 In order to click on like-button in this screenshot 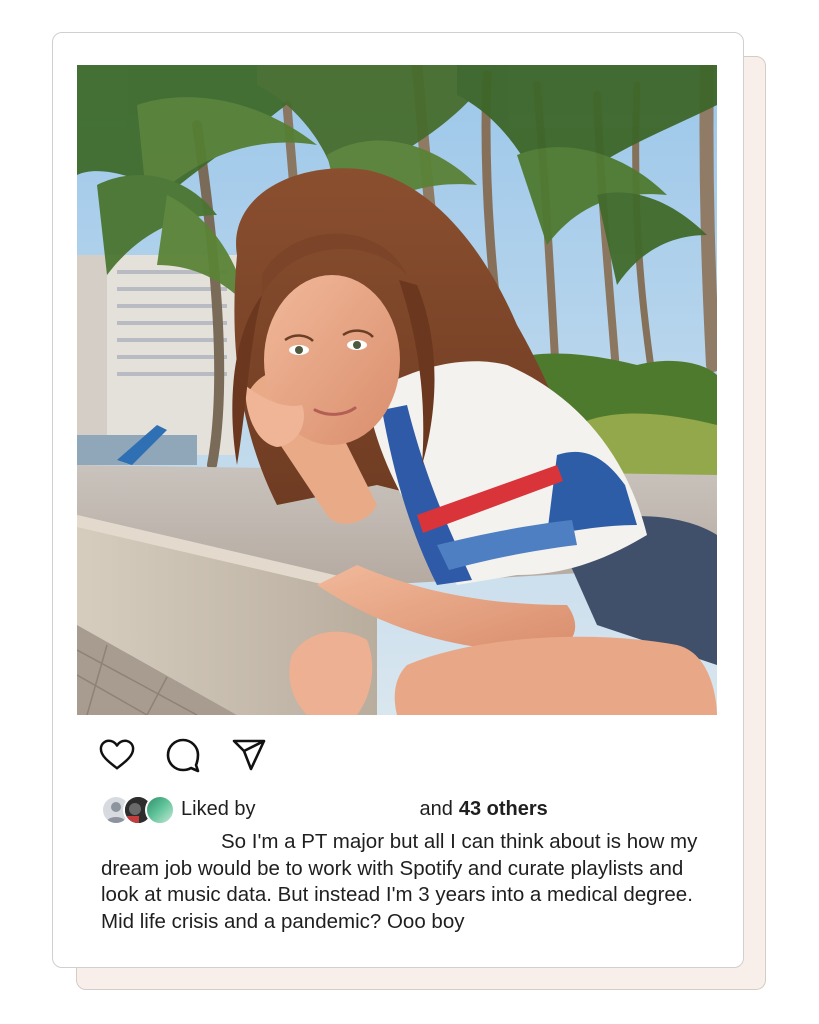, I will do `click(117, 755)`.